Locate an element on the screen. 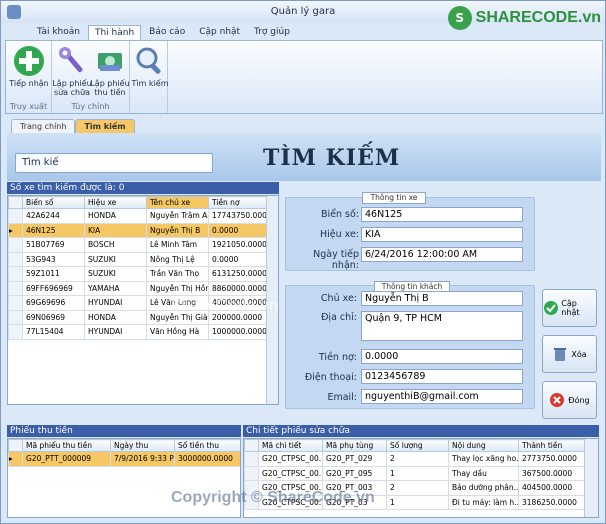 The width and height of the screenshot is (606, 524). tab-trang-chinh: Trang chính is located at coordinates (43, 126).